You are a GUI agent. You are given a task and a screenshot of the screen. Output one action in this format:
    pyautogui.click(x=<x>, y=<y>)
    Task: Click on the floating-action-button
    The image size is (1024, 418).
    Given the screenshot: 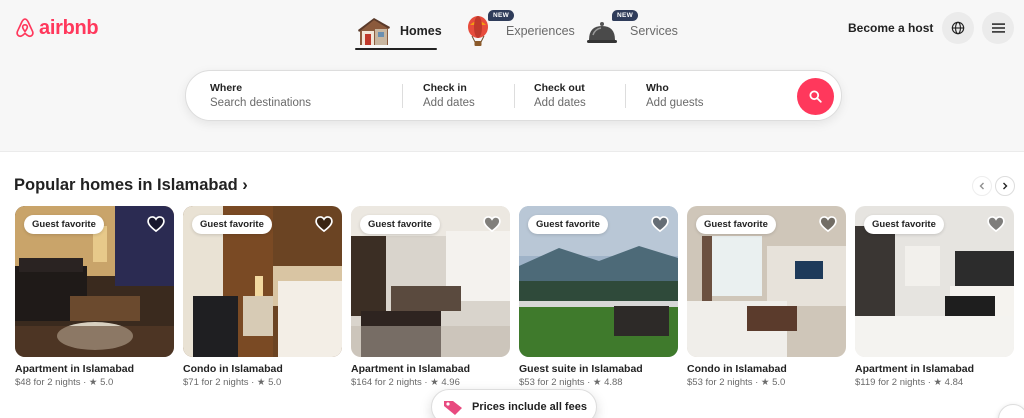 What is the action you would take?
    pyautogui.click(x=1011, y=411)
    